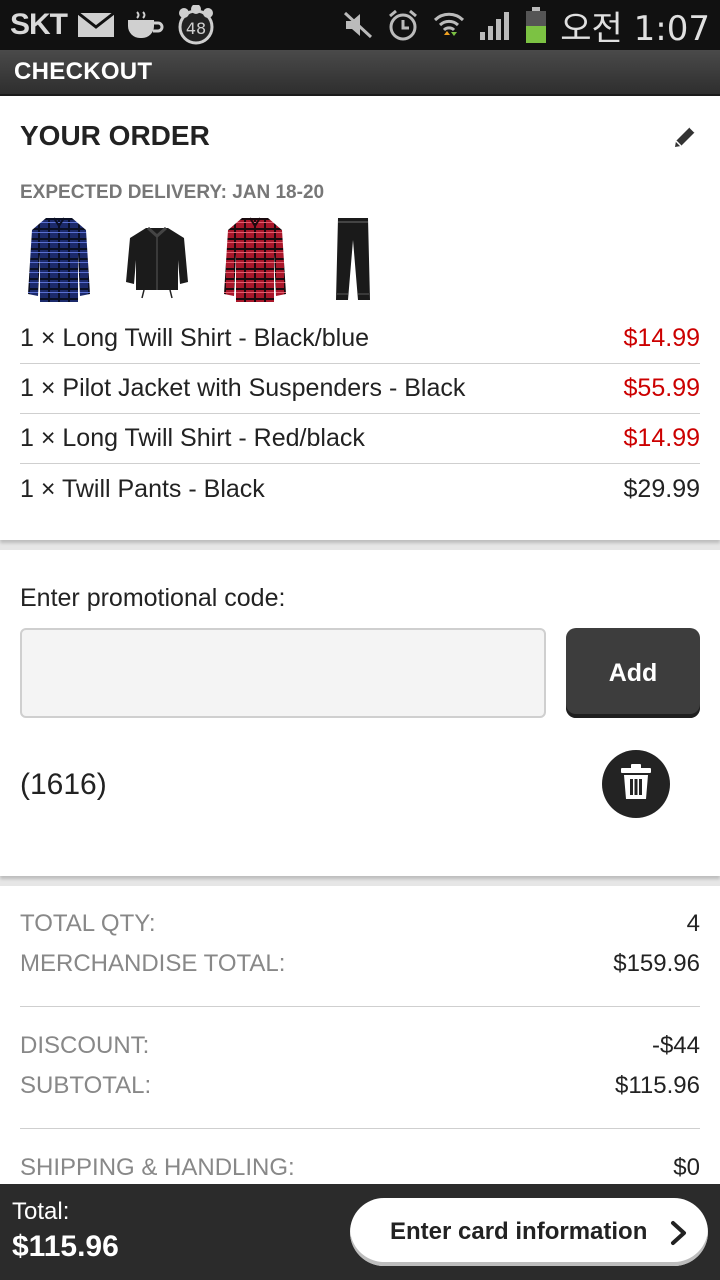 Image resolution: width=720 pixels, height=1280 pixels. What do you see at coordinates (39, 24) in the screenshot?
I see `carrier-label: SKT` at bounding box center [39, 24].